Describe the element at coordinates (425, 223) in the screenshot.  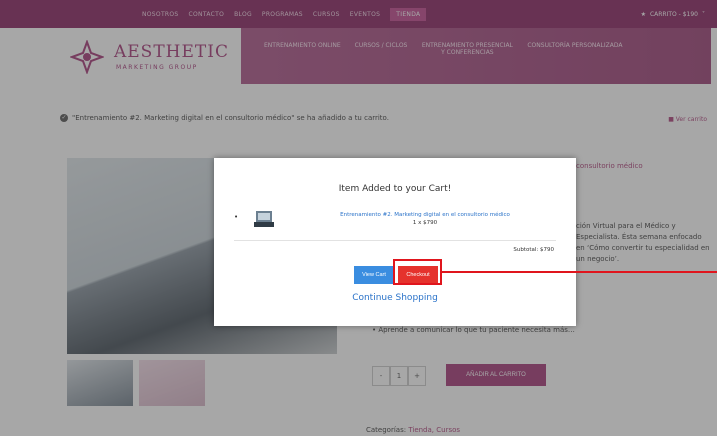
I see `modal-product-qty: 1 x $790` at that location.